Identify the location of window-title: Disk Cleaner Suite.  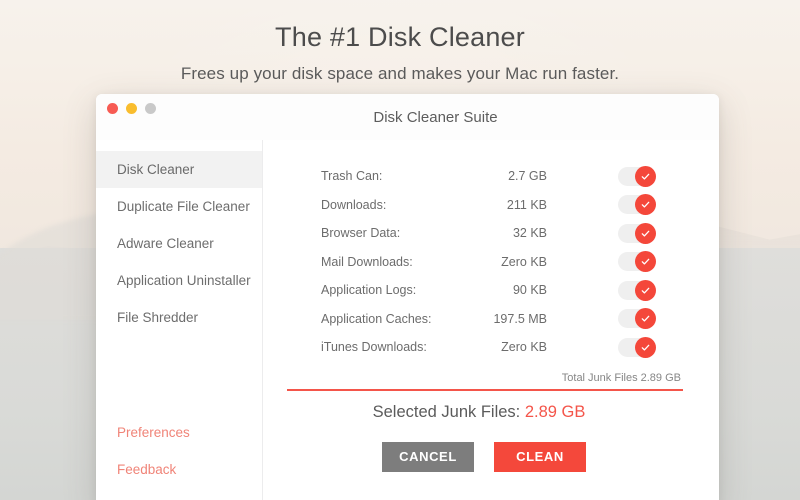
(435, 117).